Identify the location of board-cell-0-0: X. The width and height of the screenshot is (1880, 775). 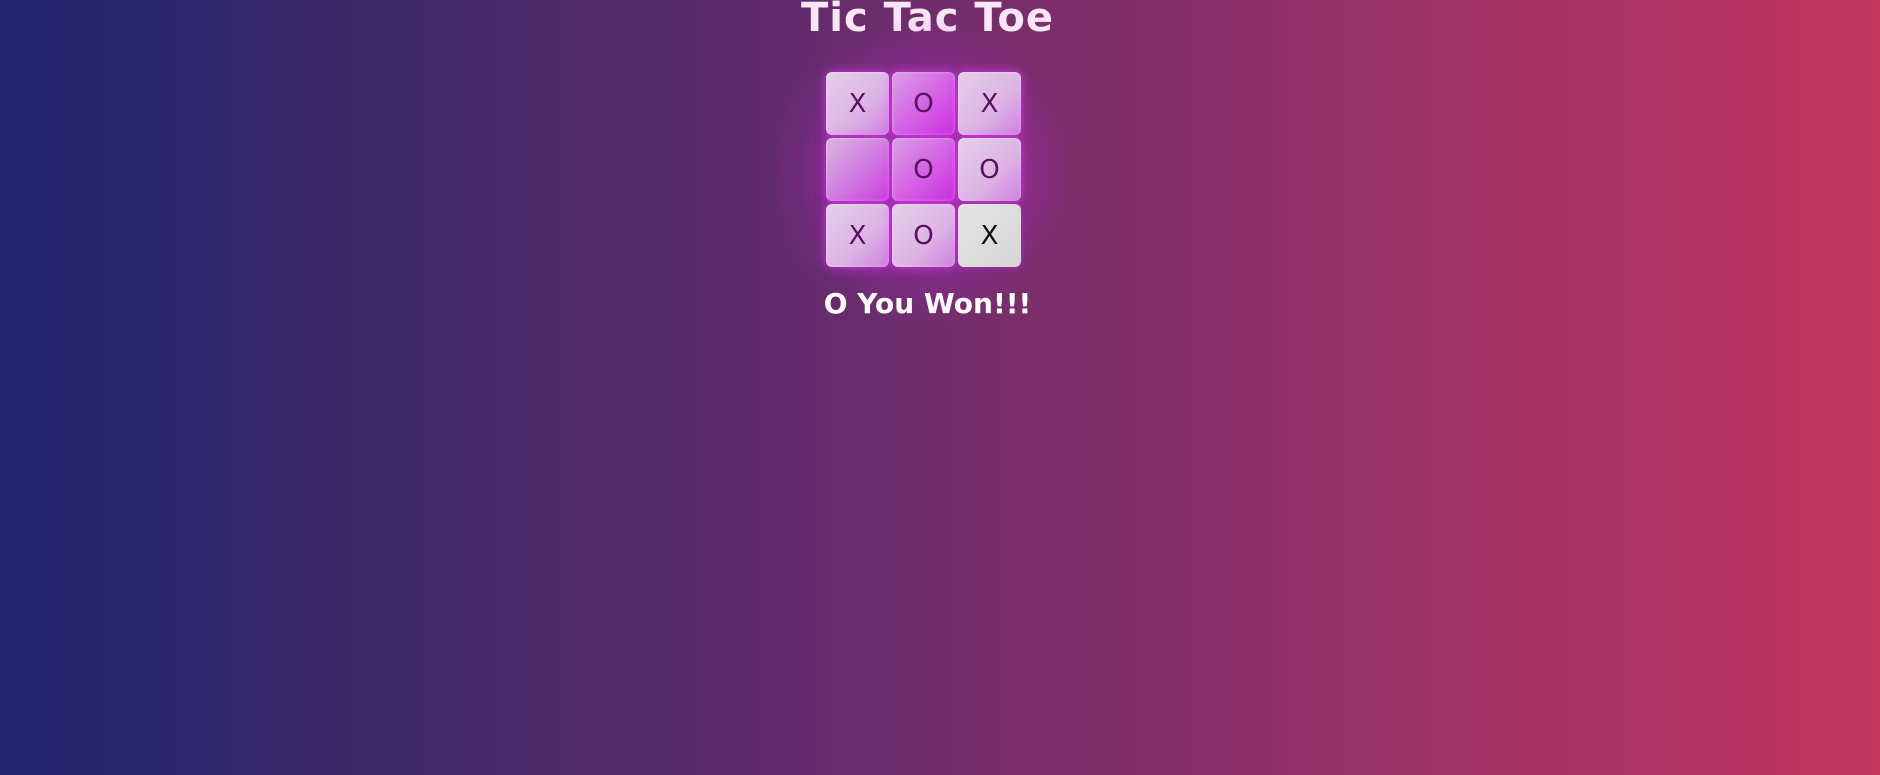
(857, 103).